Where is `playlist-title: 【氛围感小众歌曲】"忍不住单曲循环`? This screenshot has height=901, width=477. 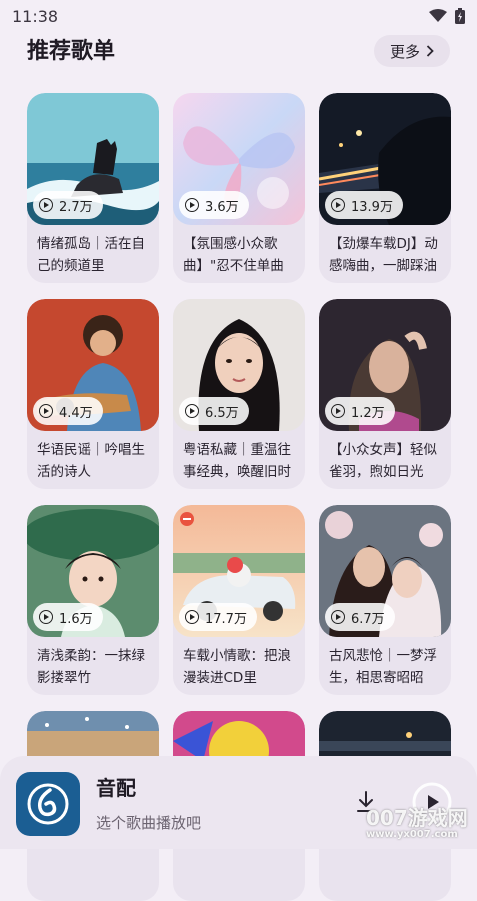
playlist-title: 【氛围感小众歌曲】"忍不住单曲循环 is located at coordinates (233, 255).